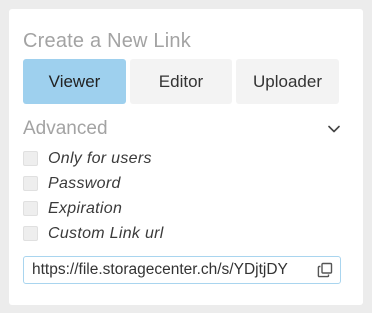 This screenshot has height=313, width=372. What do you see at coordinates (106, 233) in the screenshot?
I see `custom-link-url-label: Custom Link url` at bounding box center [106, 233].